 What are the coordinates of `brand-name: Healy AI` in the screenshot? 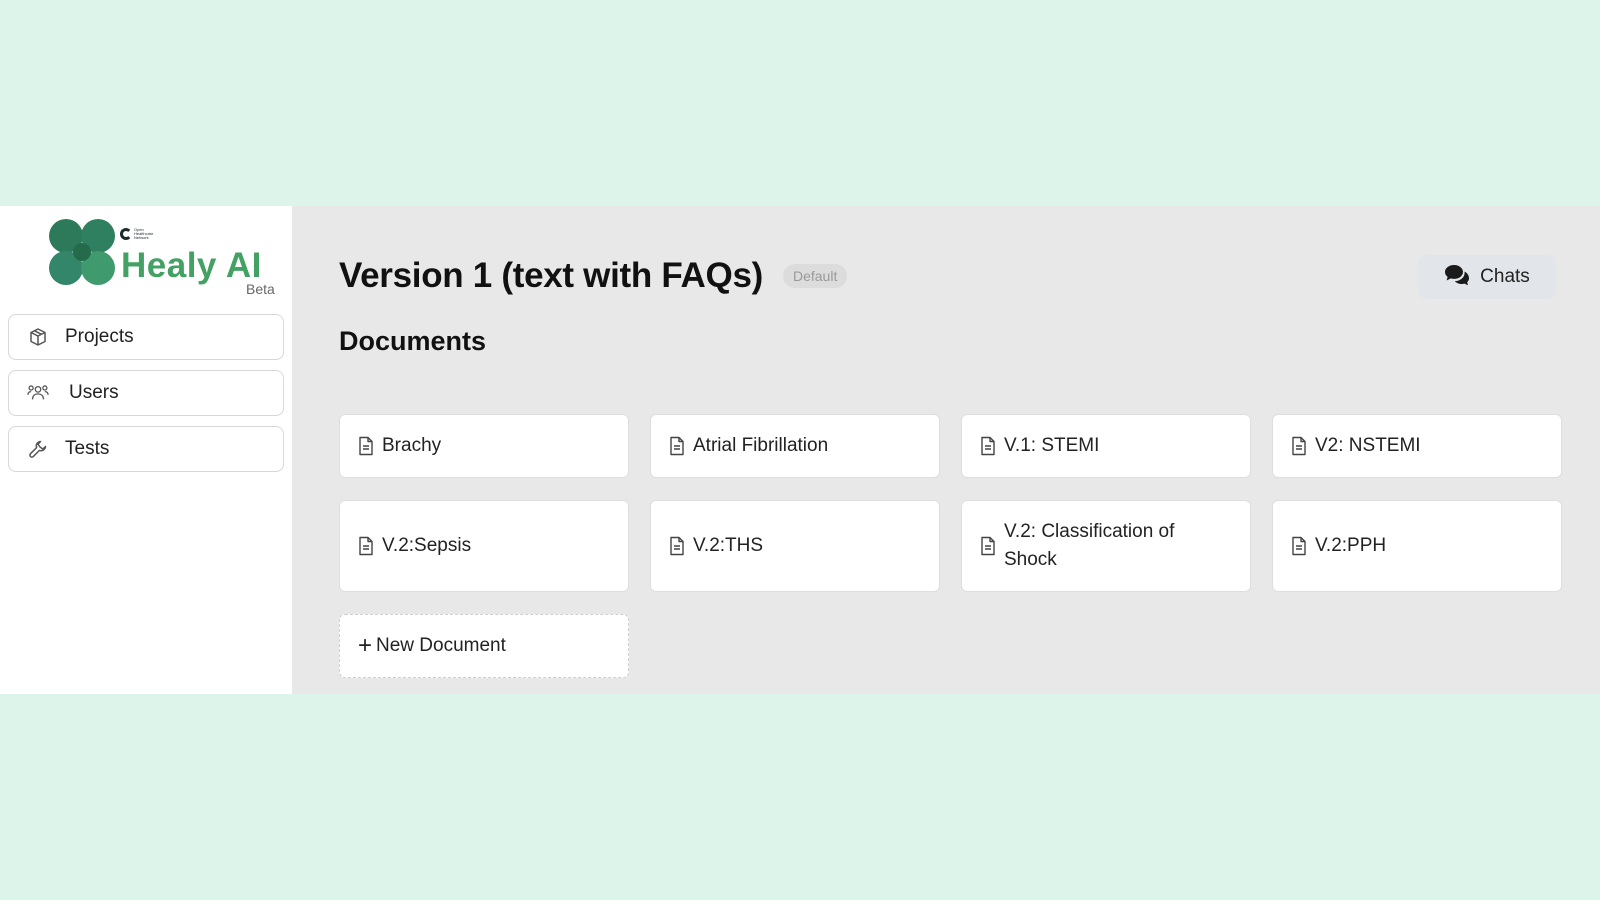 It's located at (191, 265).